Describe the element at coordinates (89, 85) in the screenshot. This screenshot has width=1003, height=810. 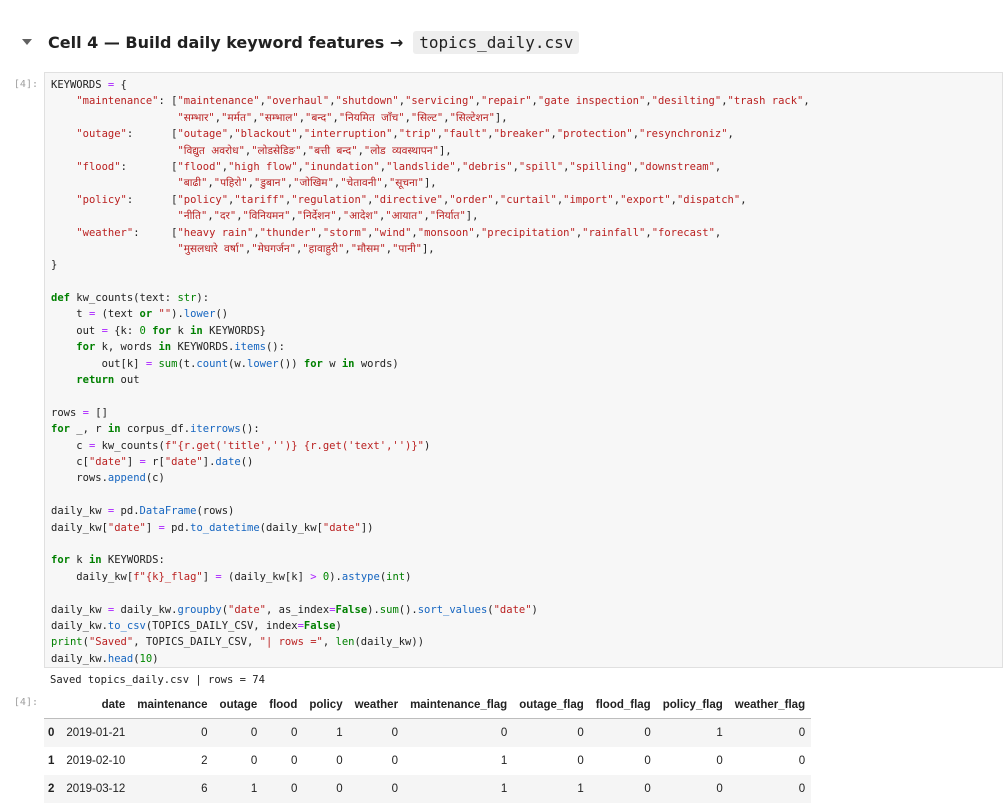
I see `code-line: KEYWORDS = {` at that location.